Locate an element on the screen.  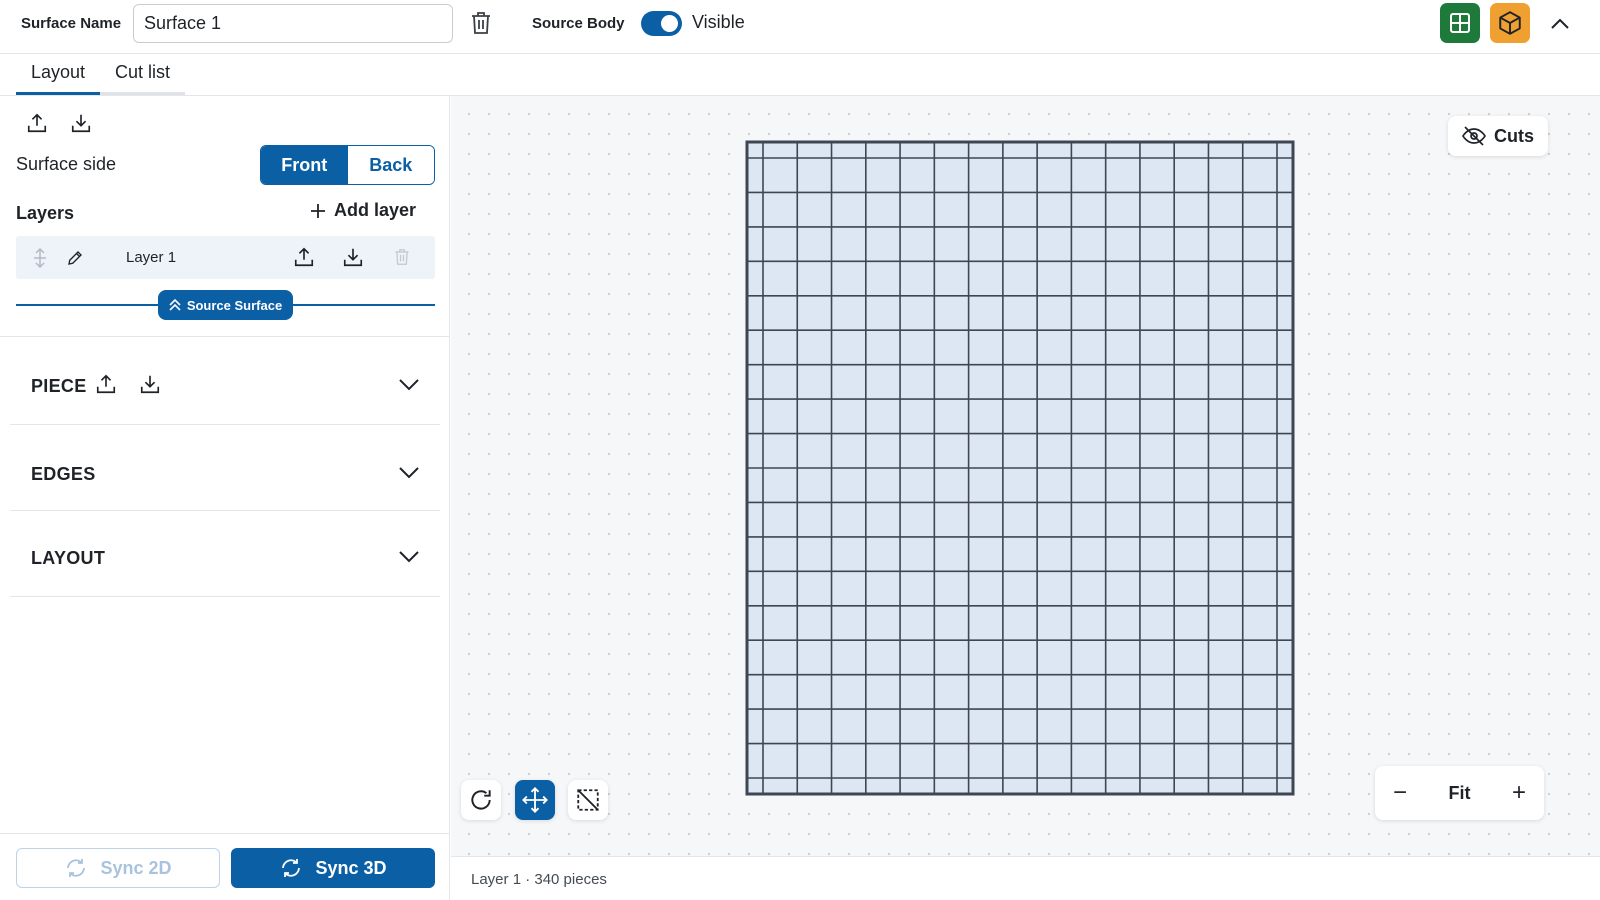
side-front-button: Front is located at coordinates (304, 165).